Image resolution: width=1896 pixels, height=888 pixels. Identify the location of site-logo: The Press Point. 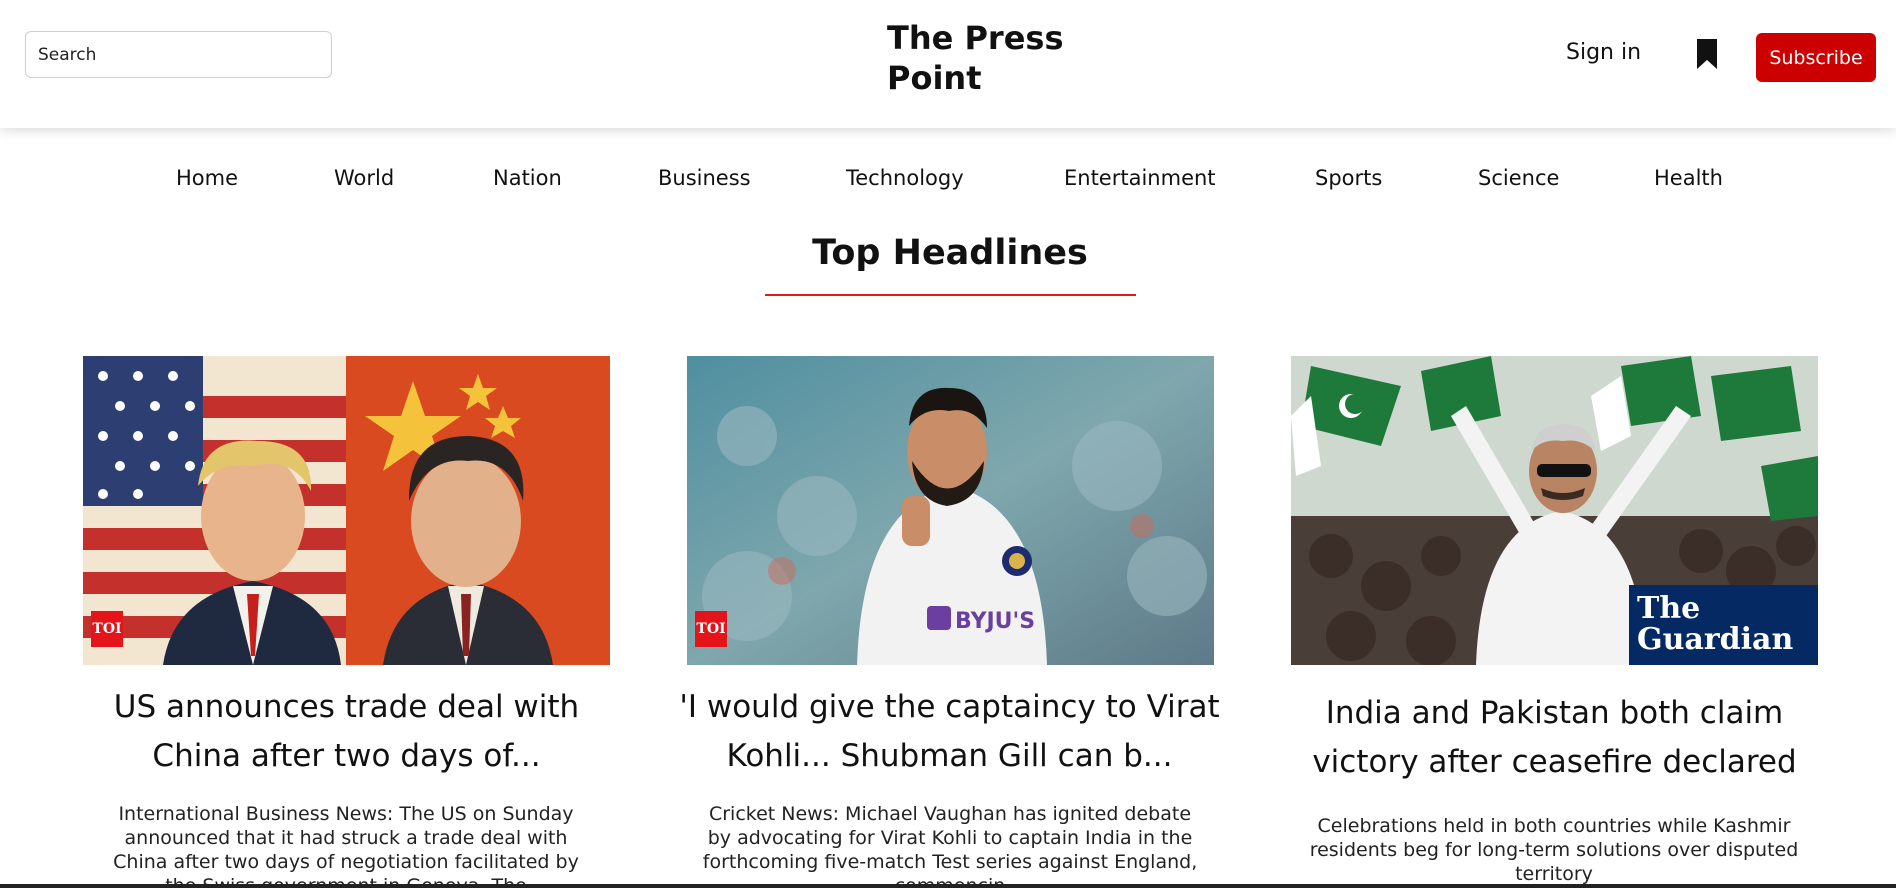
(1007, 58).